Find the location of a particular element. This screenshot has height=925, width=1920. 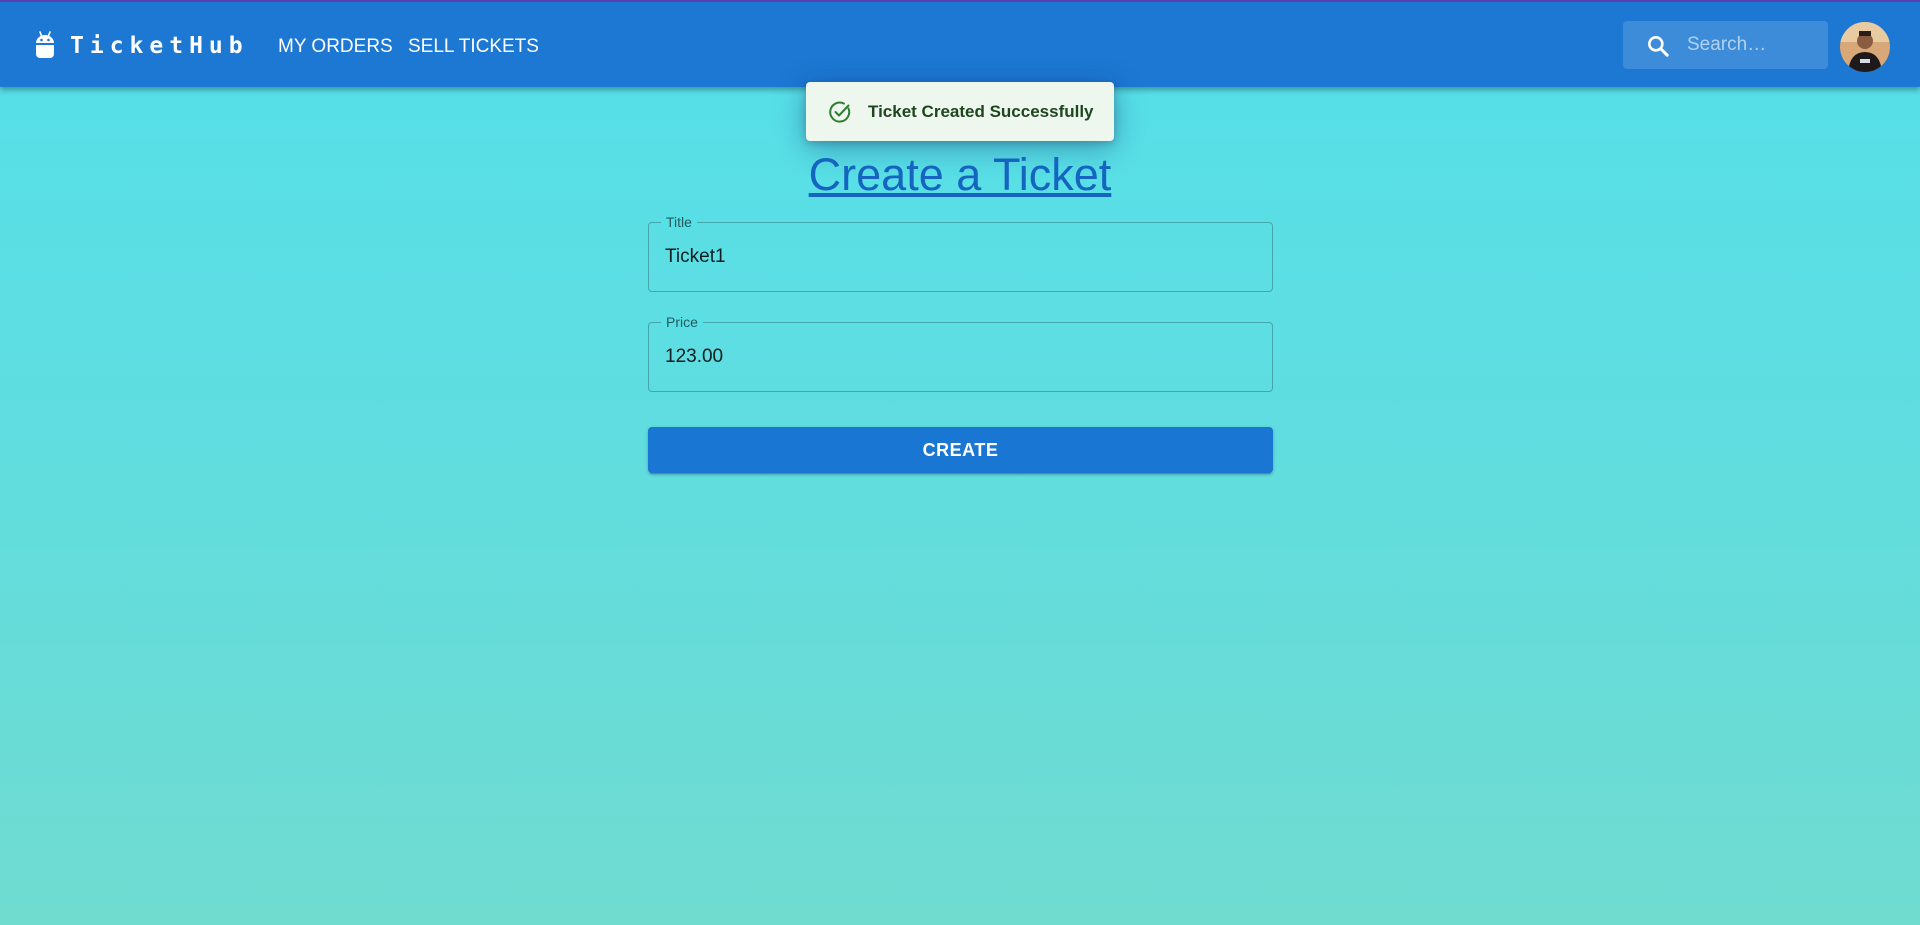

price-field: Price is located at coordinates (960, 352).